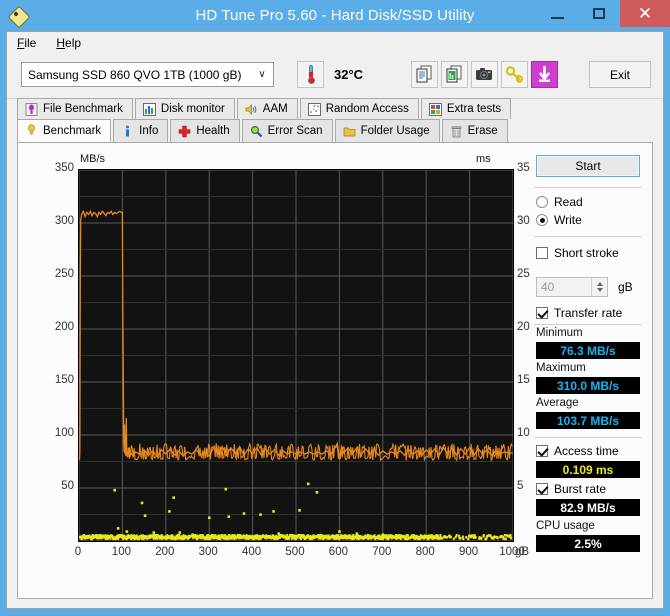 This screenshot has width=670, height=616. I want to click on access-time-checkbox-icon, so click(542, 451).